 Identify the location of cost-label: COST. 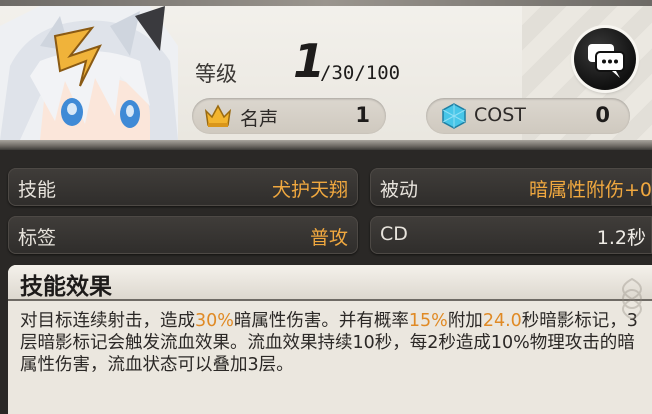
(500, 115).